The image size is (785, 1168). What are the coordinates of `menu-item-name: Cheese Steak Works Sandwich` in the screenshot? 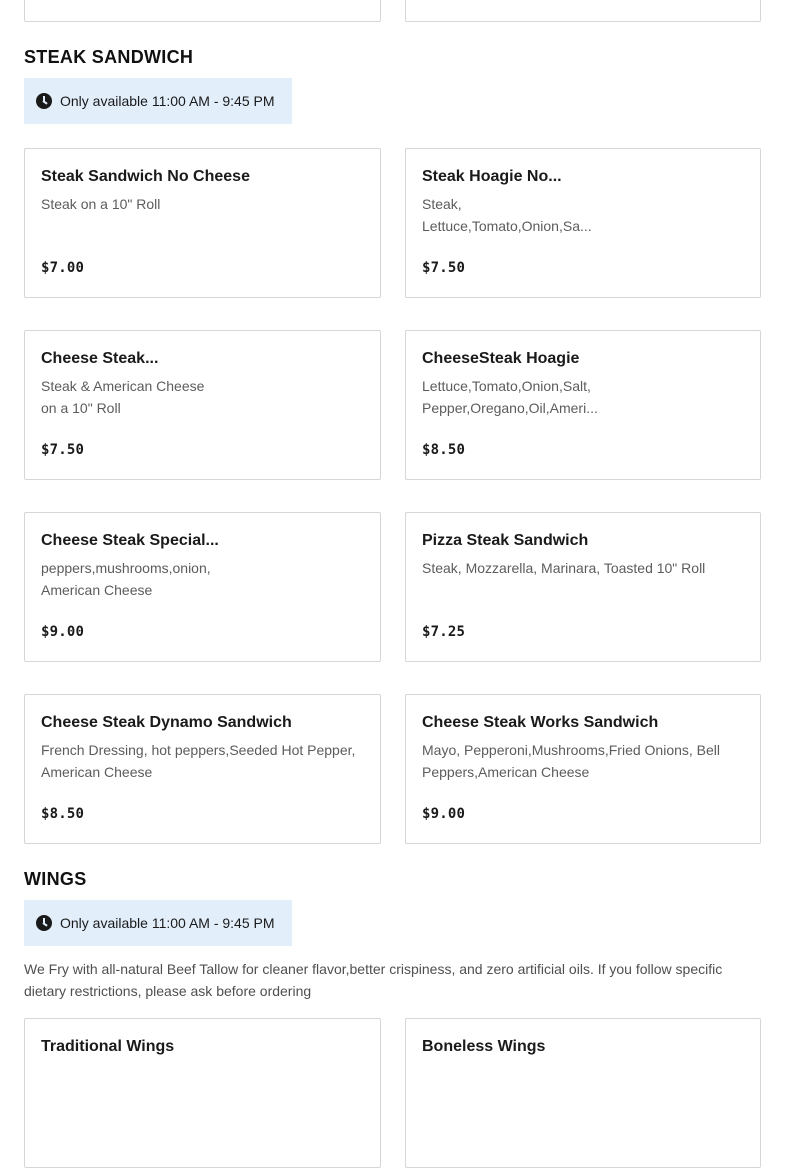 It's located at (540, 722).